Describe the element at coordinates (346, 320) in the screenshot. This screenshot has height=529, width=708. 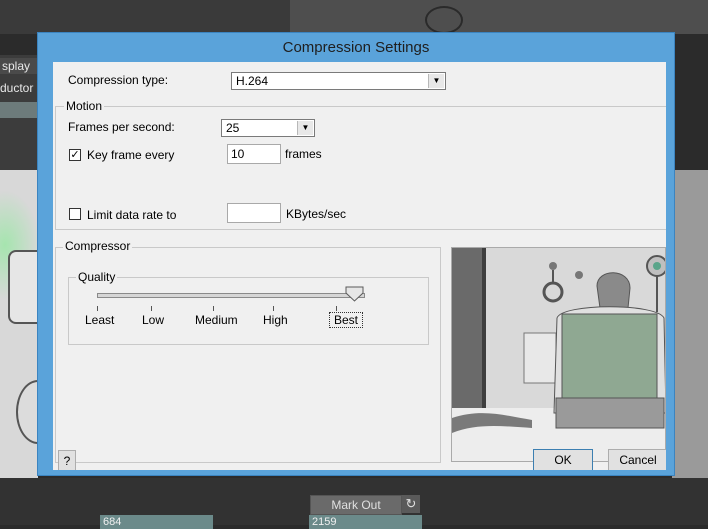
I see `quality-label-best: Best` at that location.